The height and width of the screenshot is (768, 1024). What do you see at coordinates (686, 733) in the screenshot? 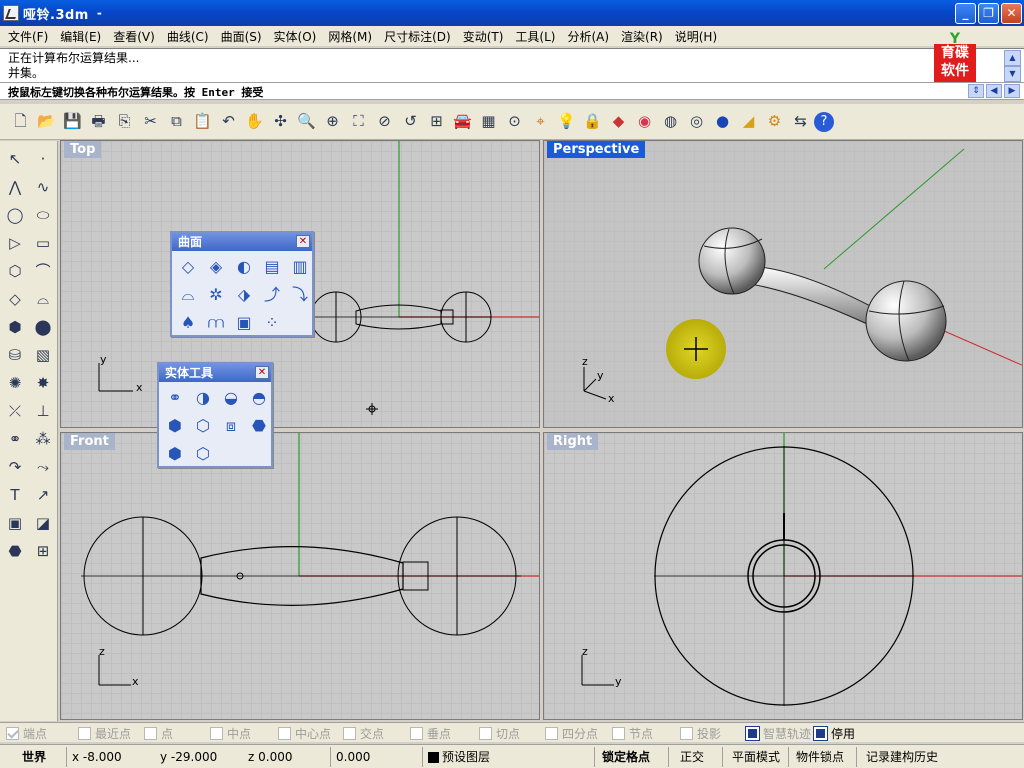
I see `snap-project-checkbox` at bounding box center [686, 733].